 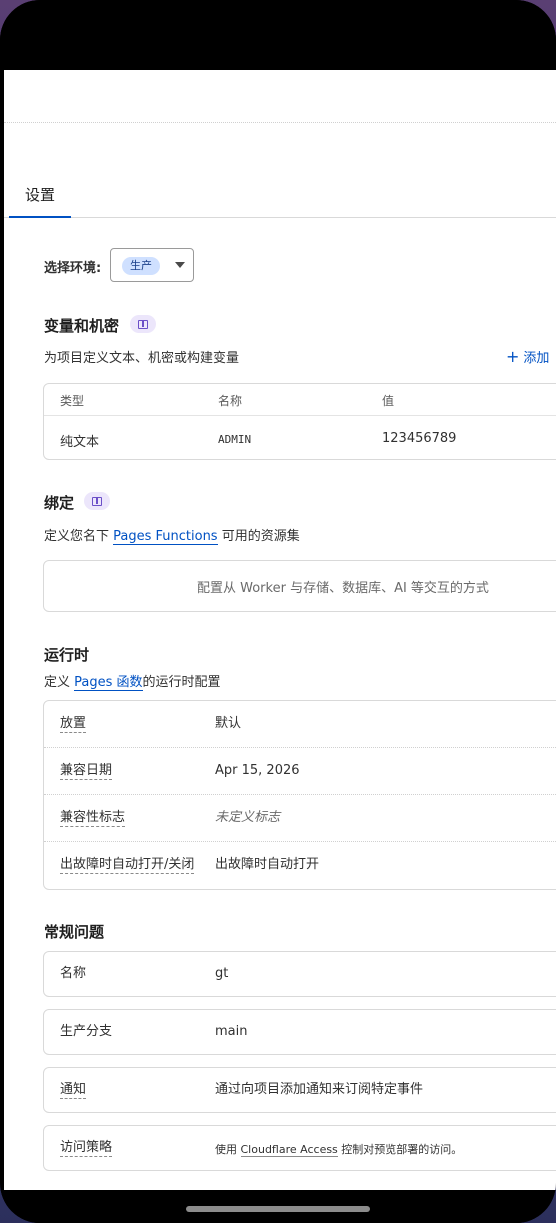 I want to click on runtime-description: 定义 Pages 函数的运行时配置, so click(x=132, y=683).